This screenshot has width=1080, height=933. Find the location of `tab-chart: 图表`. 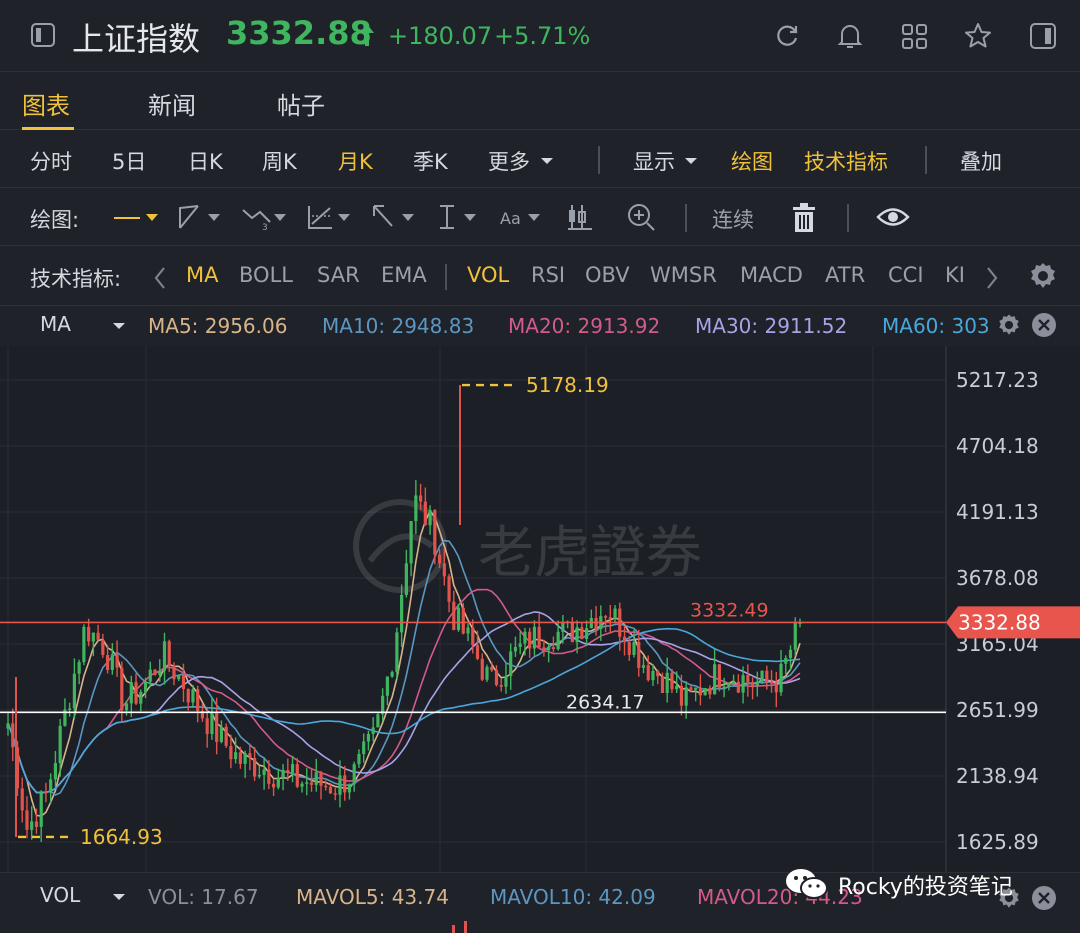

tab-chart: 图表 is located at coordinates (46, 103).